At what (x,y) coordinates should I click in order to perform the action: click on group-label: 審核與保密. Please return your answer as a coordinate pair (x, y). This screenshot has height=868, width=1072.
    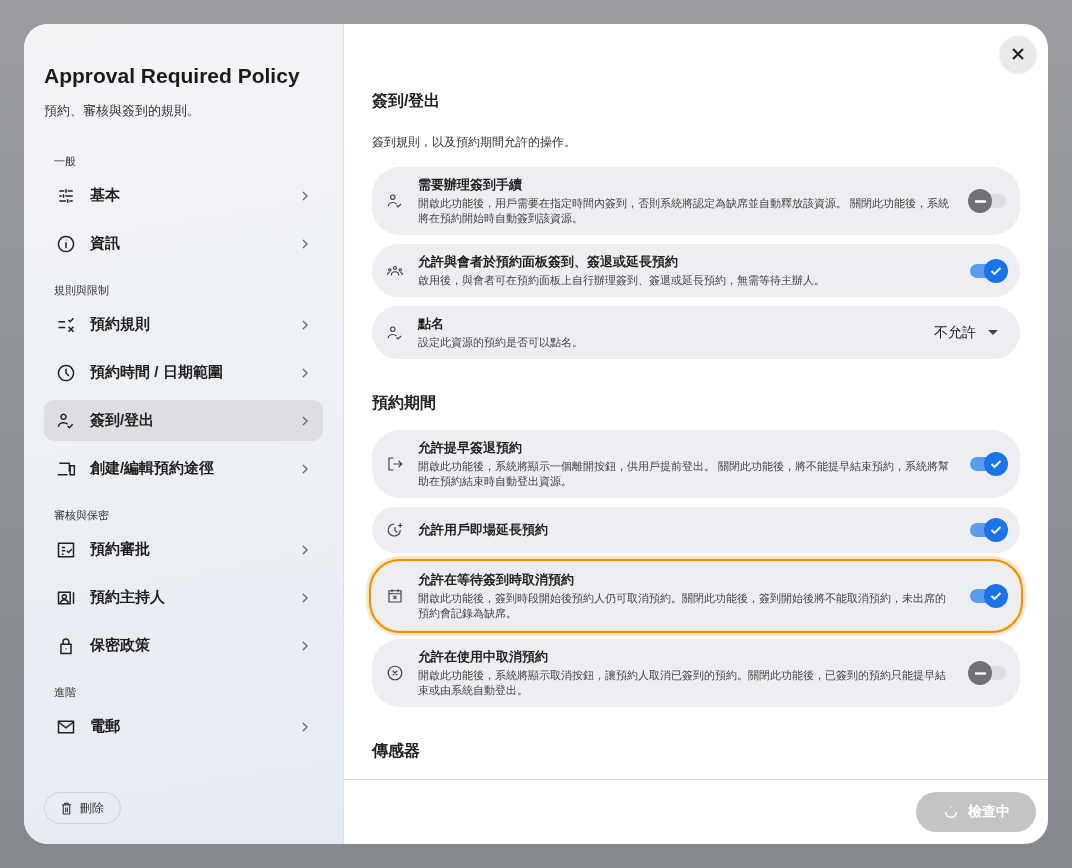
    Looking at the image, I should click on (81, 515).